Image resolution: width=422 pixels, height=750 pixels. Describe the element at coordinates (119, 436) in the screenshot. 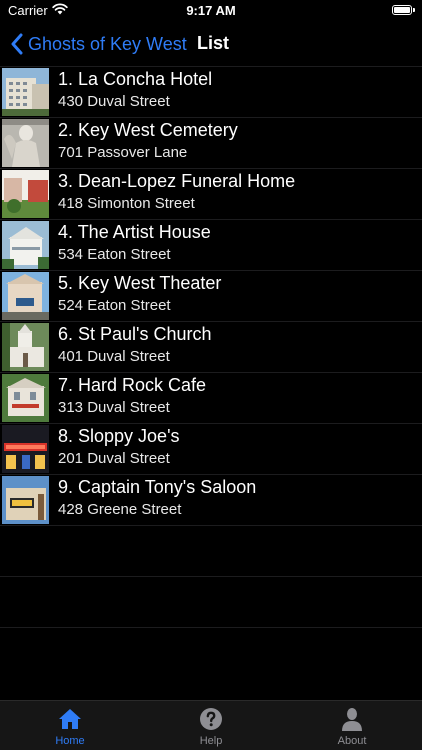

I see `list-item-title: 8. Sloppy Joe's` at that location.